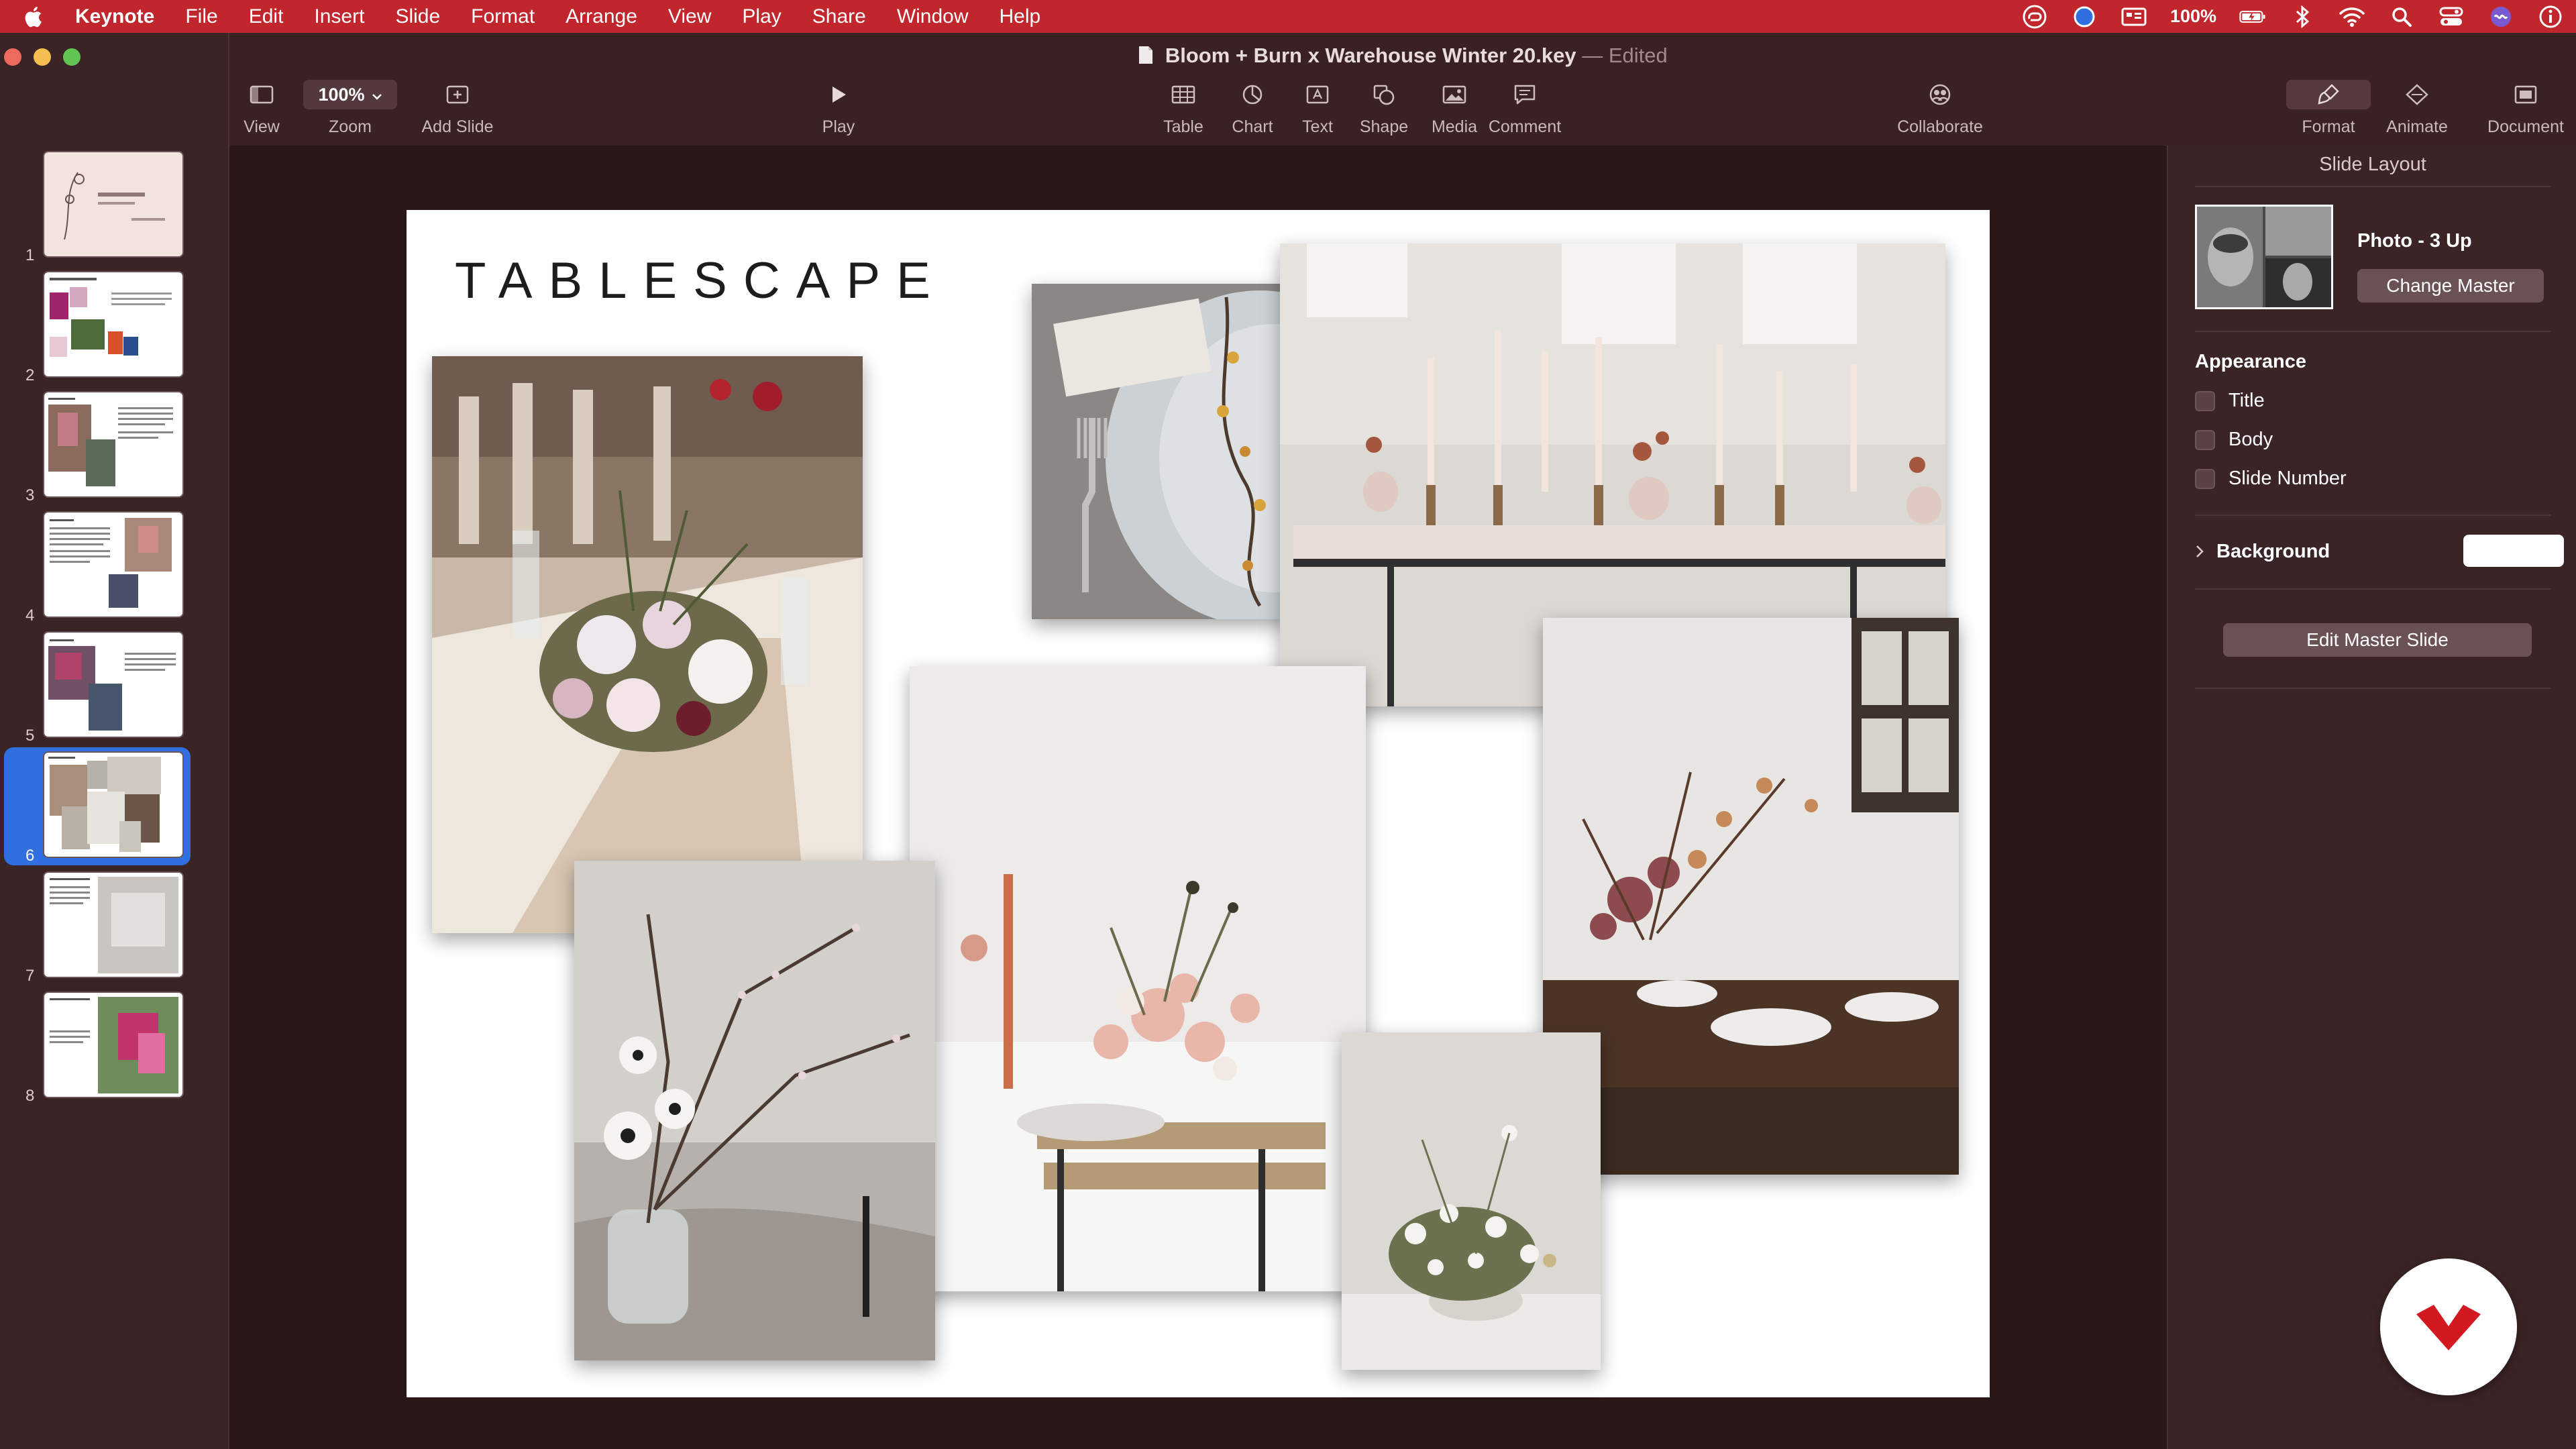 The width and height of the screenshot is (2576, 1449). I want to click on menu-edit: Edit, so click(266, 16).